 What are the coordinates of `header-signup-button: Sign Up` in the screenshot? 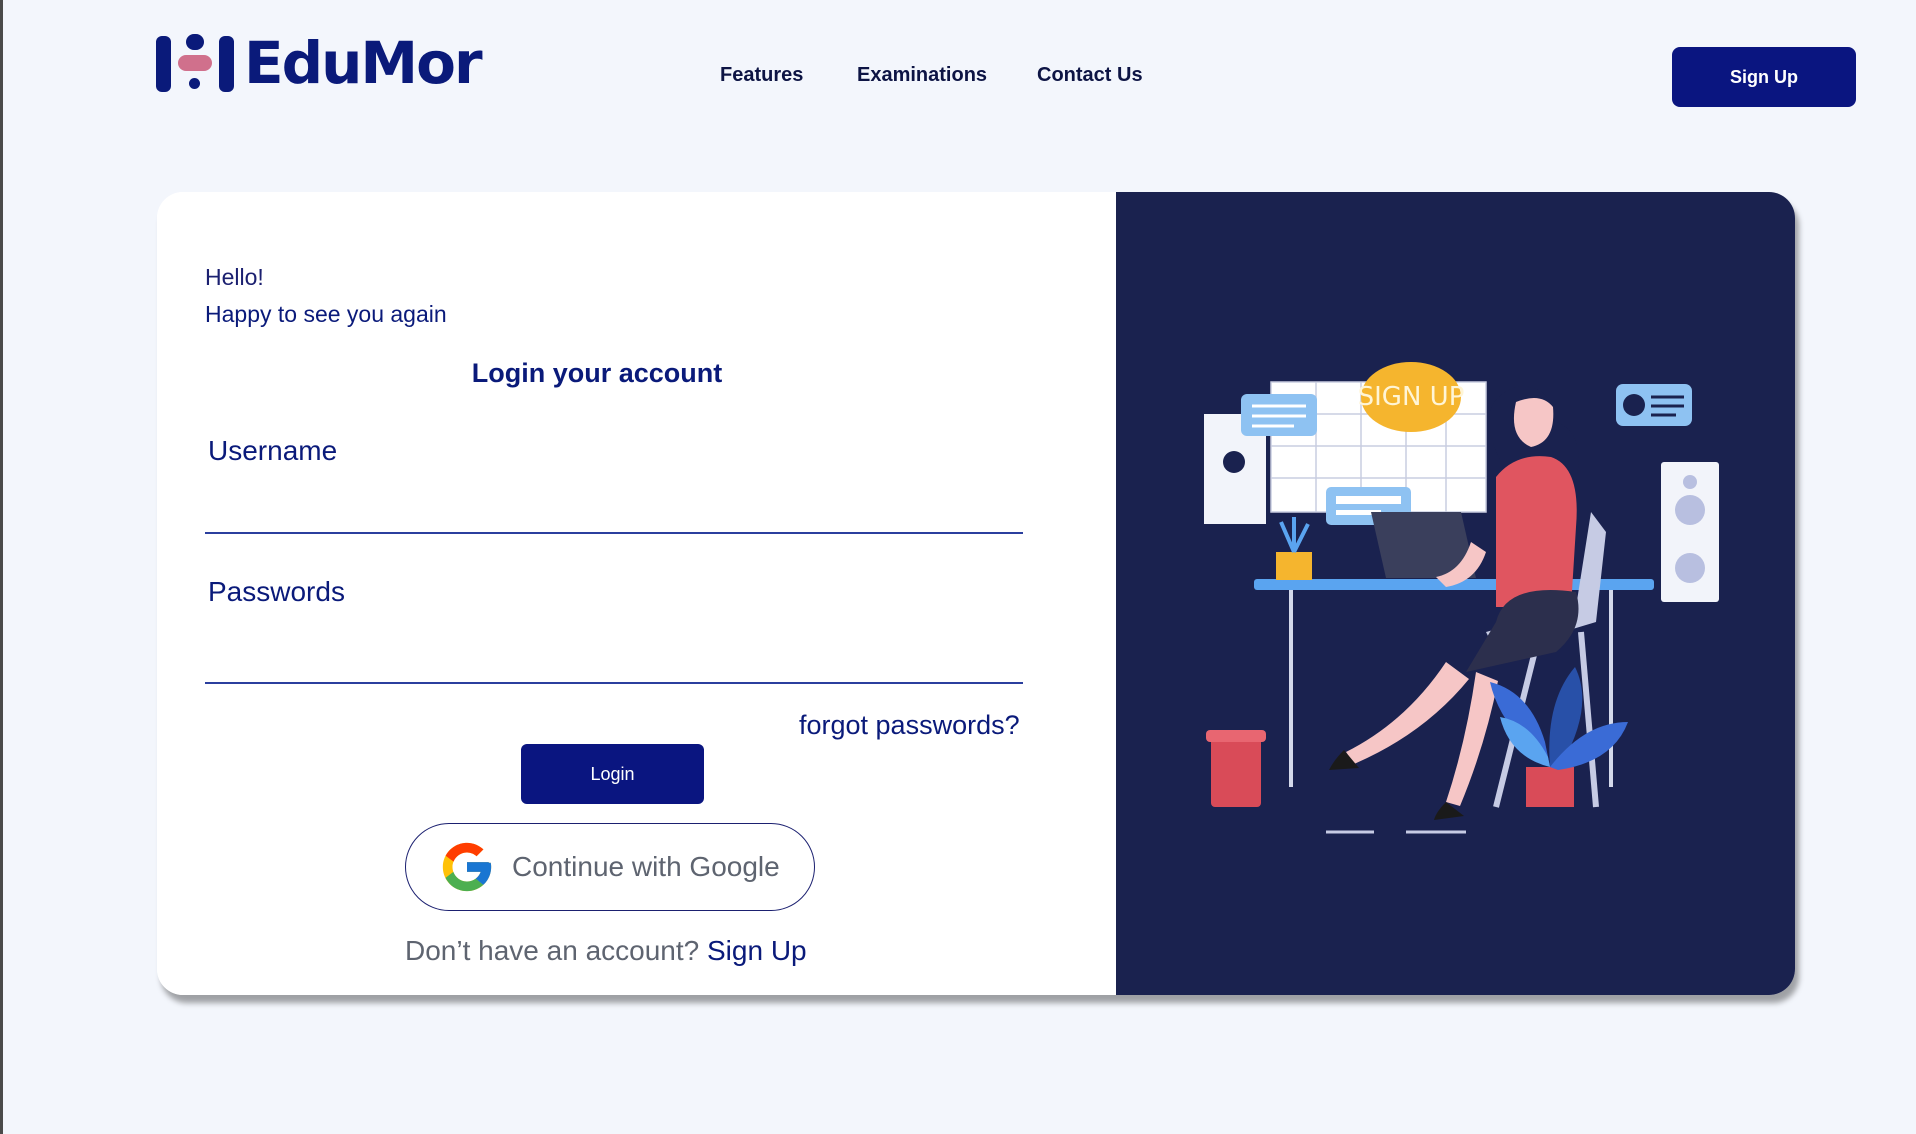 It's located at (1764, 77).